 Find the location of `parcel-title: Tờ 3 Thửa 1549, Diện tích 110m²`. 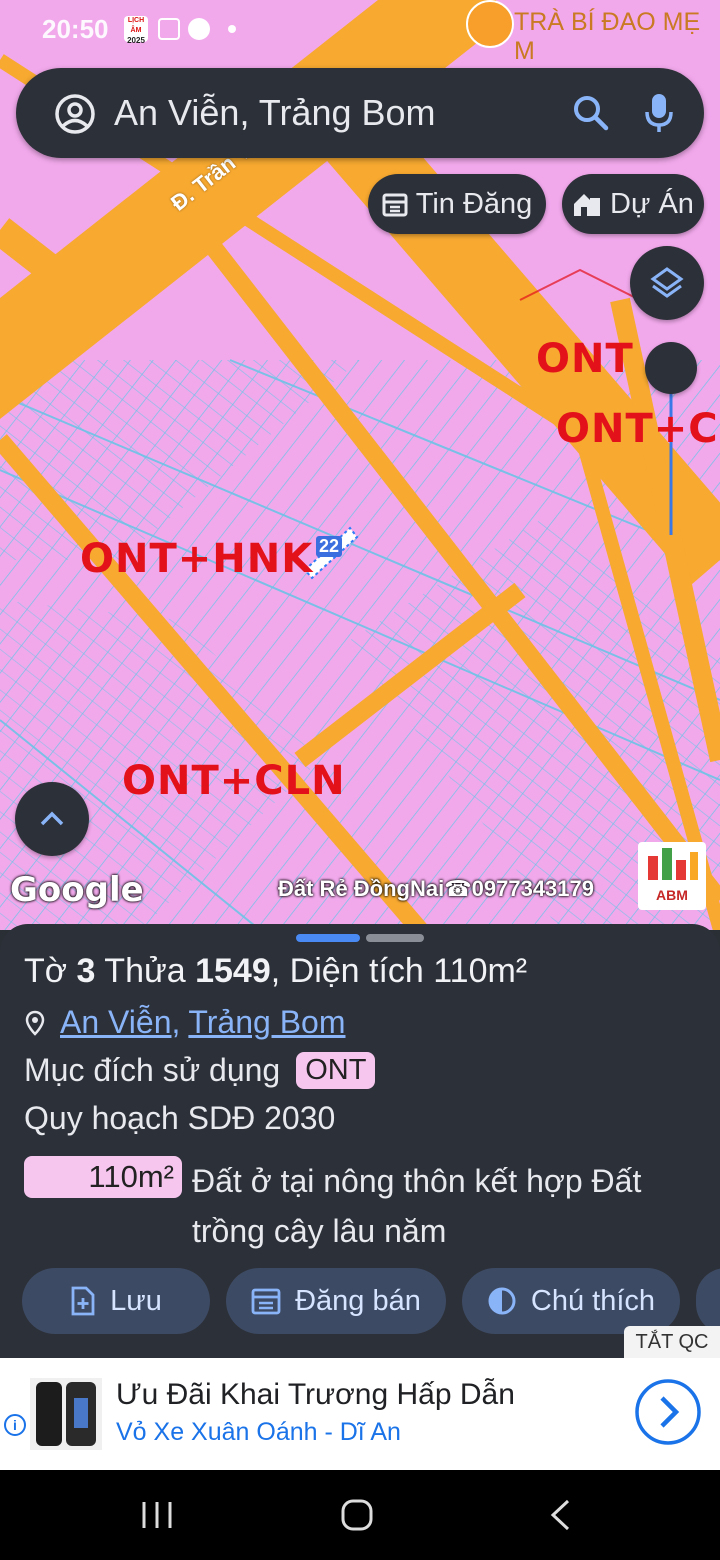

parcel-title: Tờ 3 Thửa 1549, Diện tích 110m² is located at coordinates (275, 971).